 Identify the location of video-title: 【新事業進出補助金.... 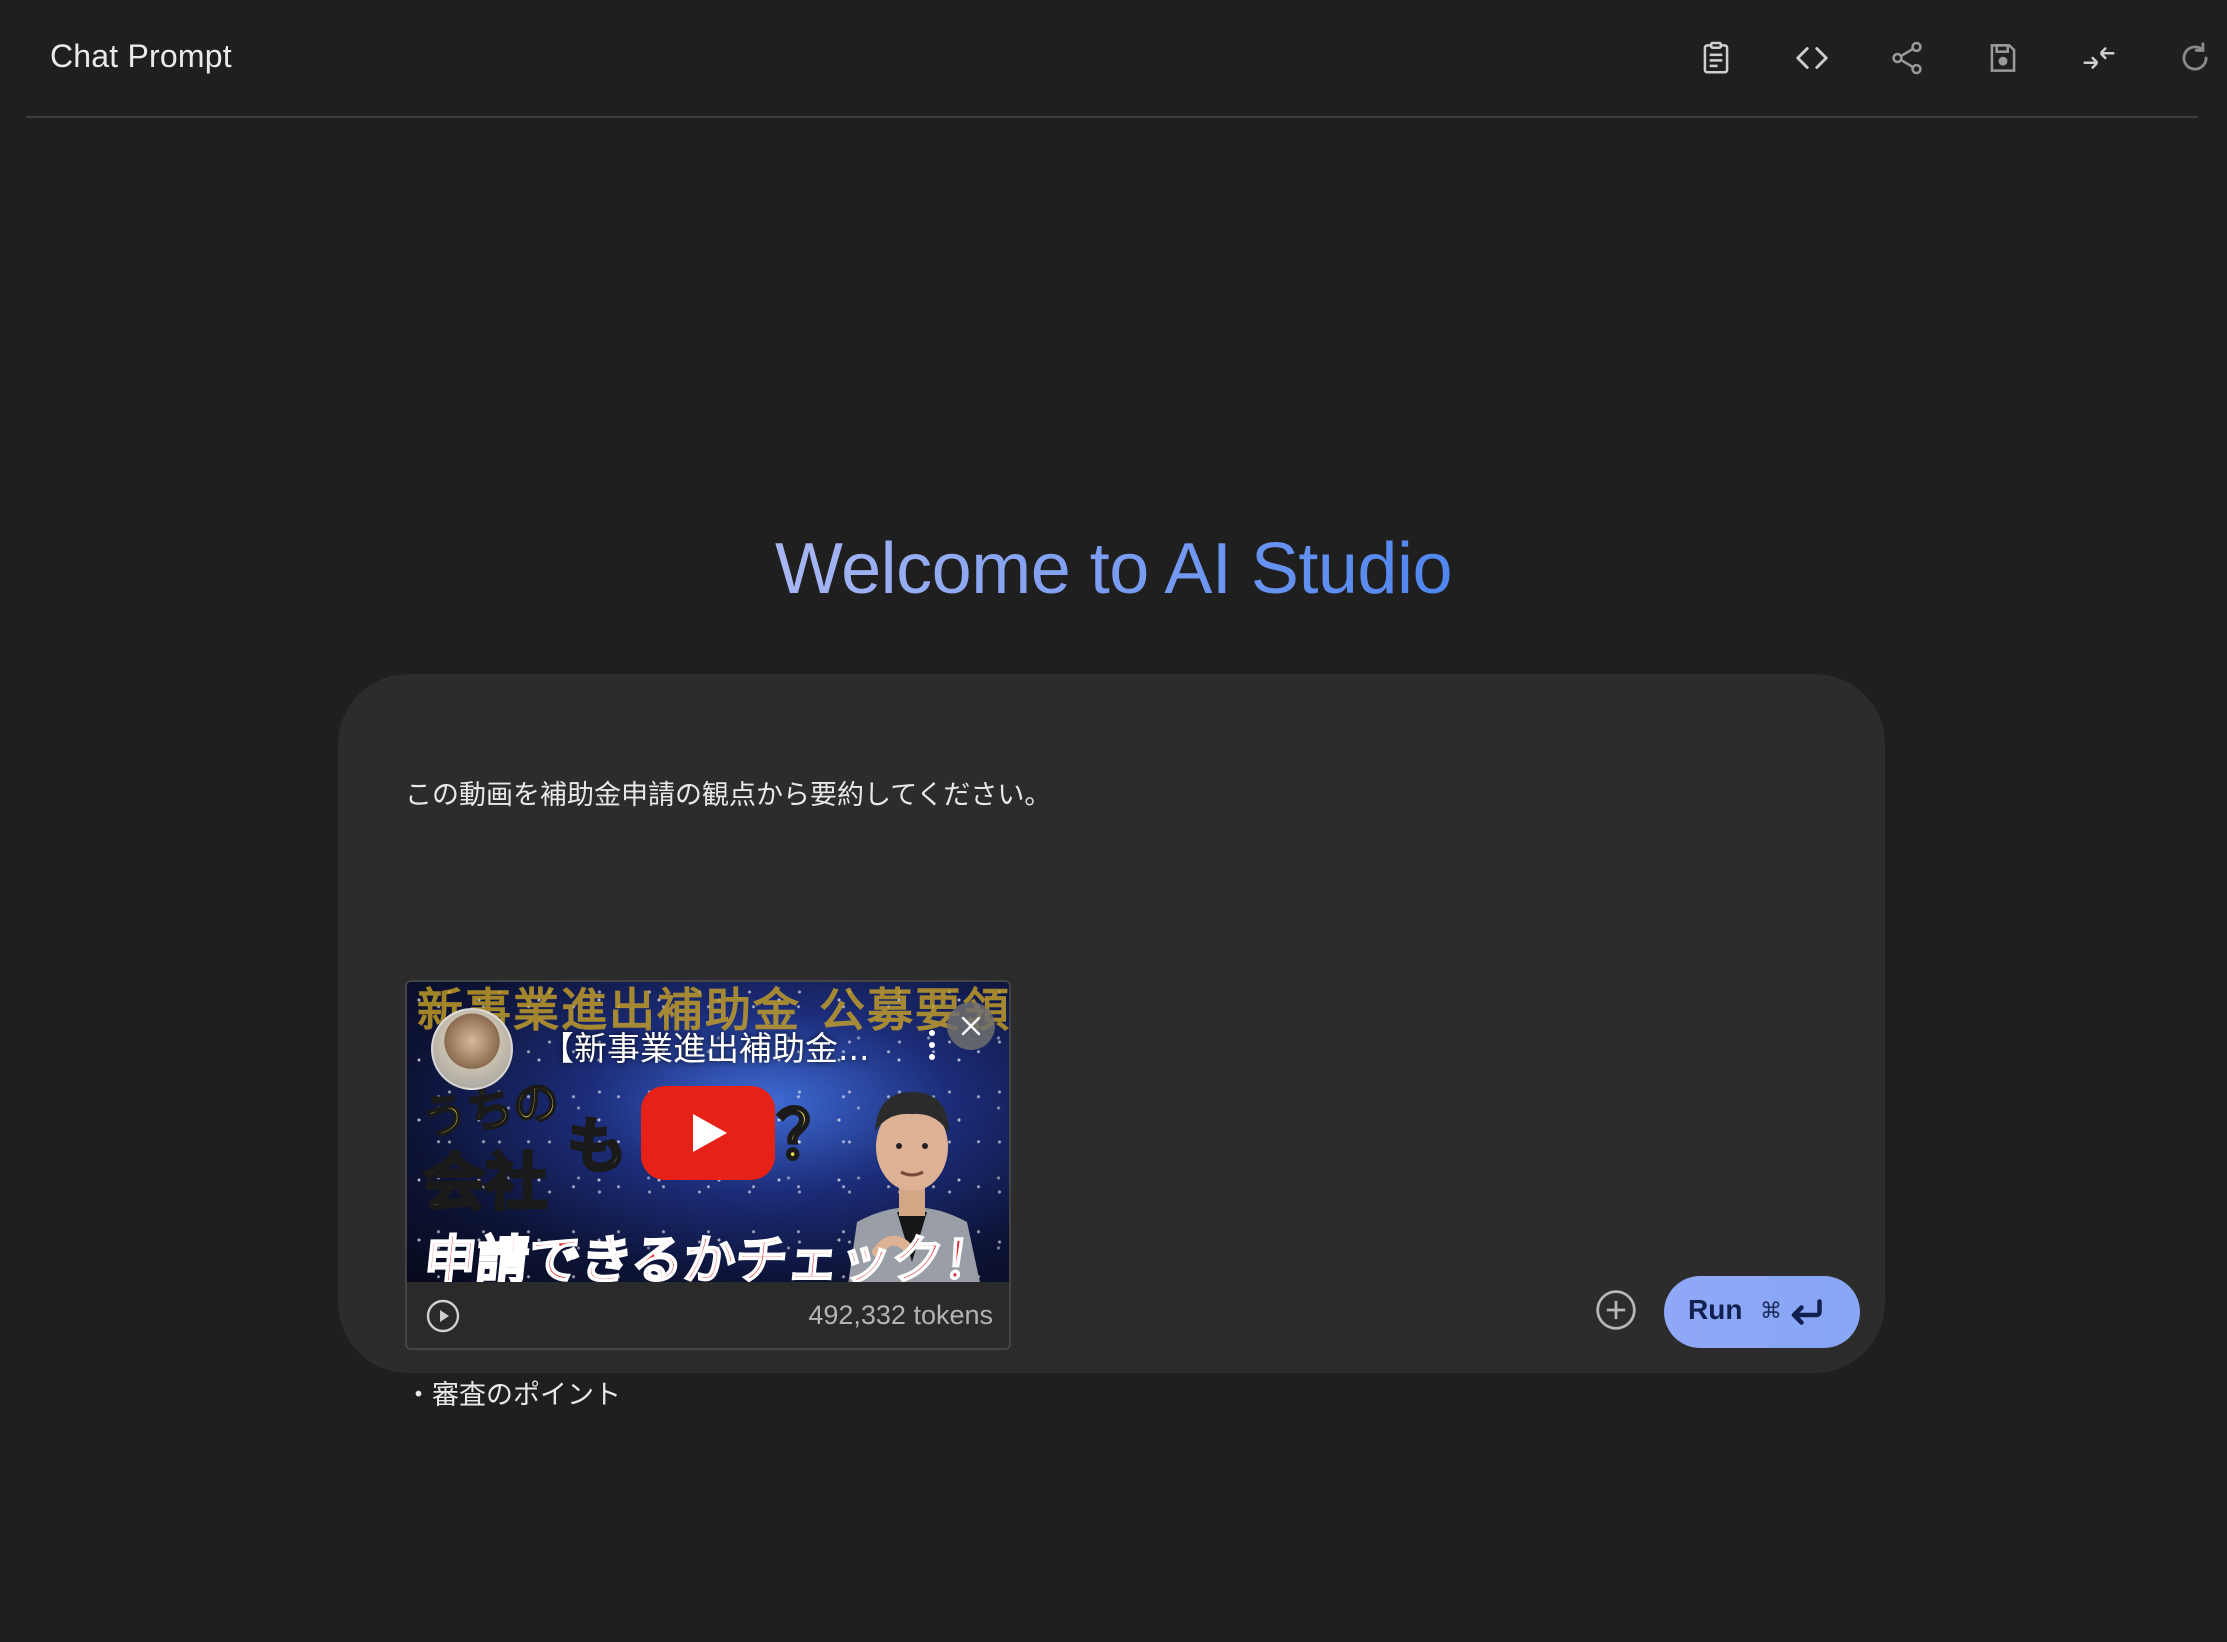
(741, 1046).